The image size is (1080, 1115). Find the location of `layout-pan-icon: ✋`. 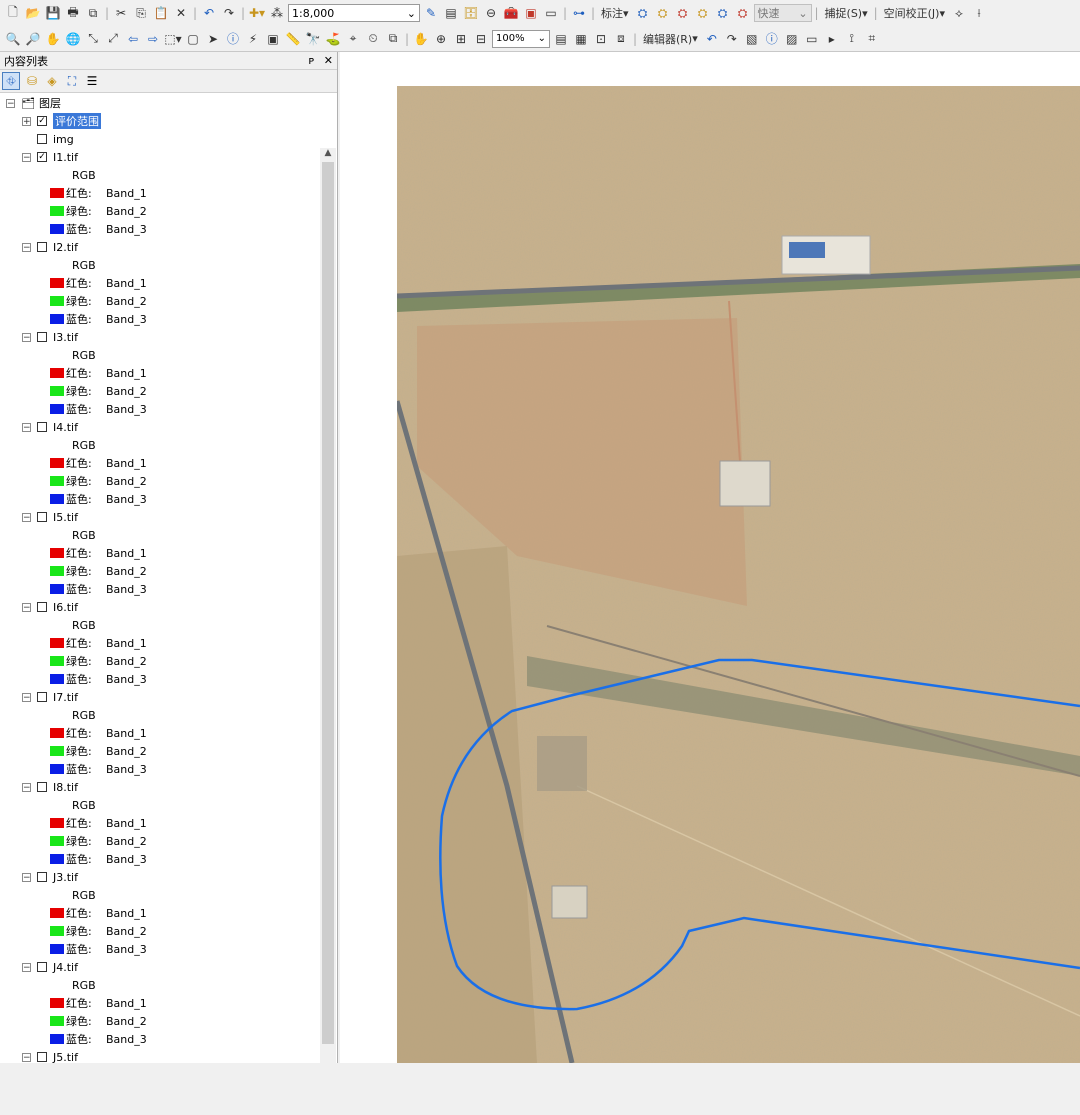

layout-pan-icon: ✋ is located at coordinates (421, 39).